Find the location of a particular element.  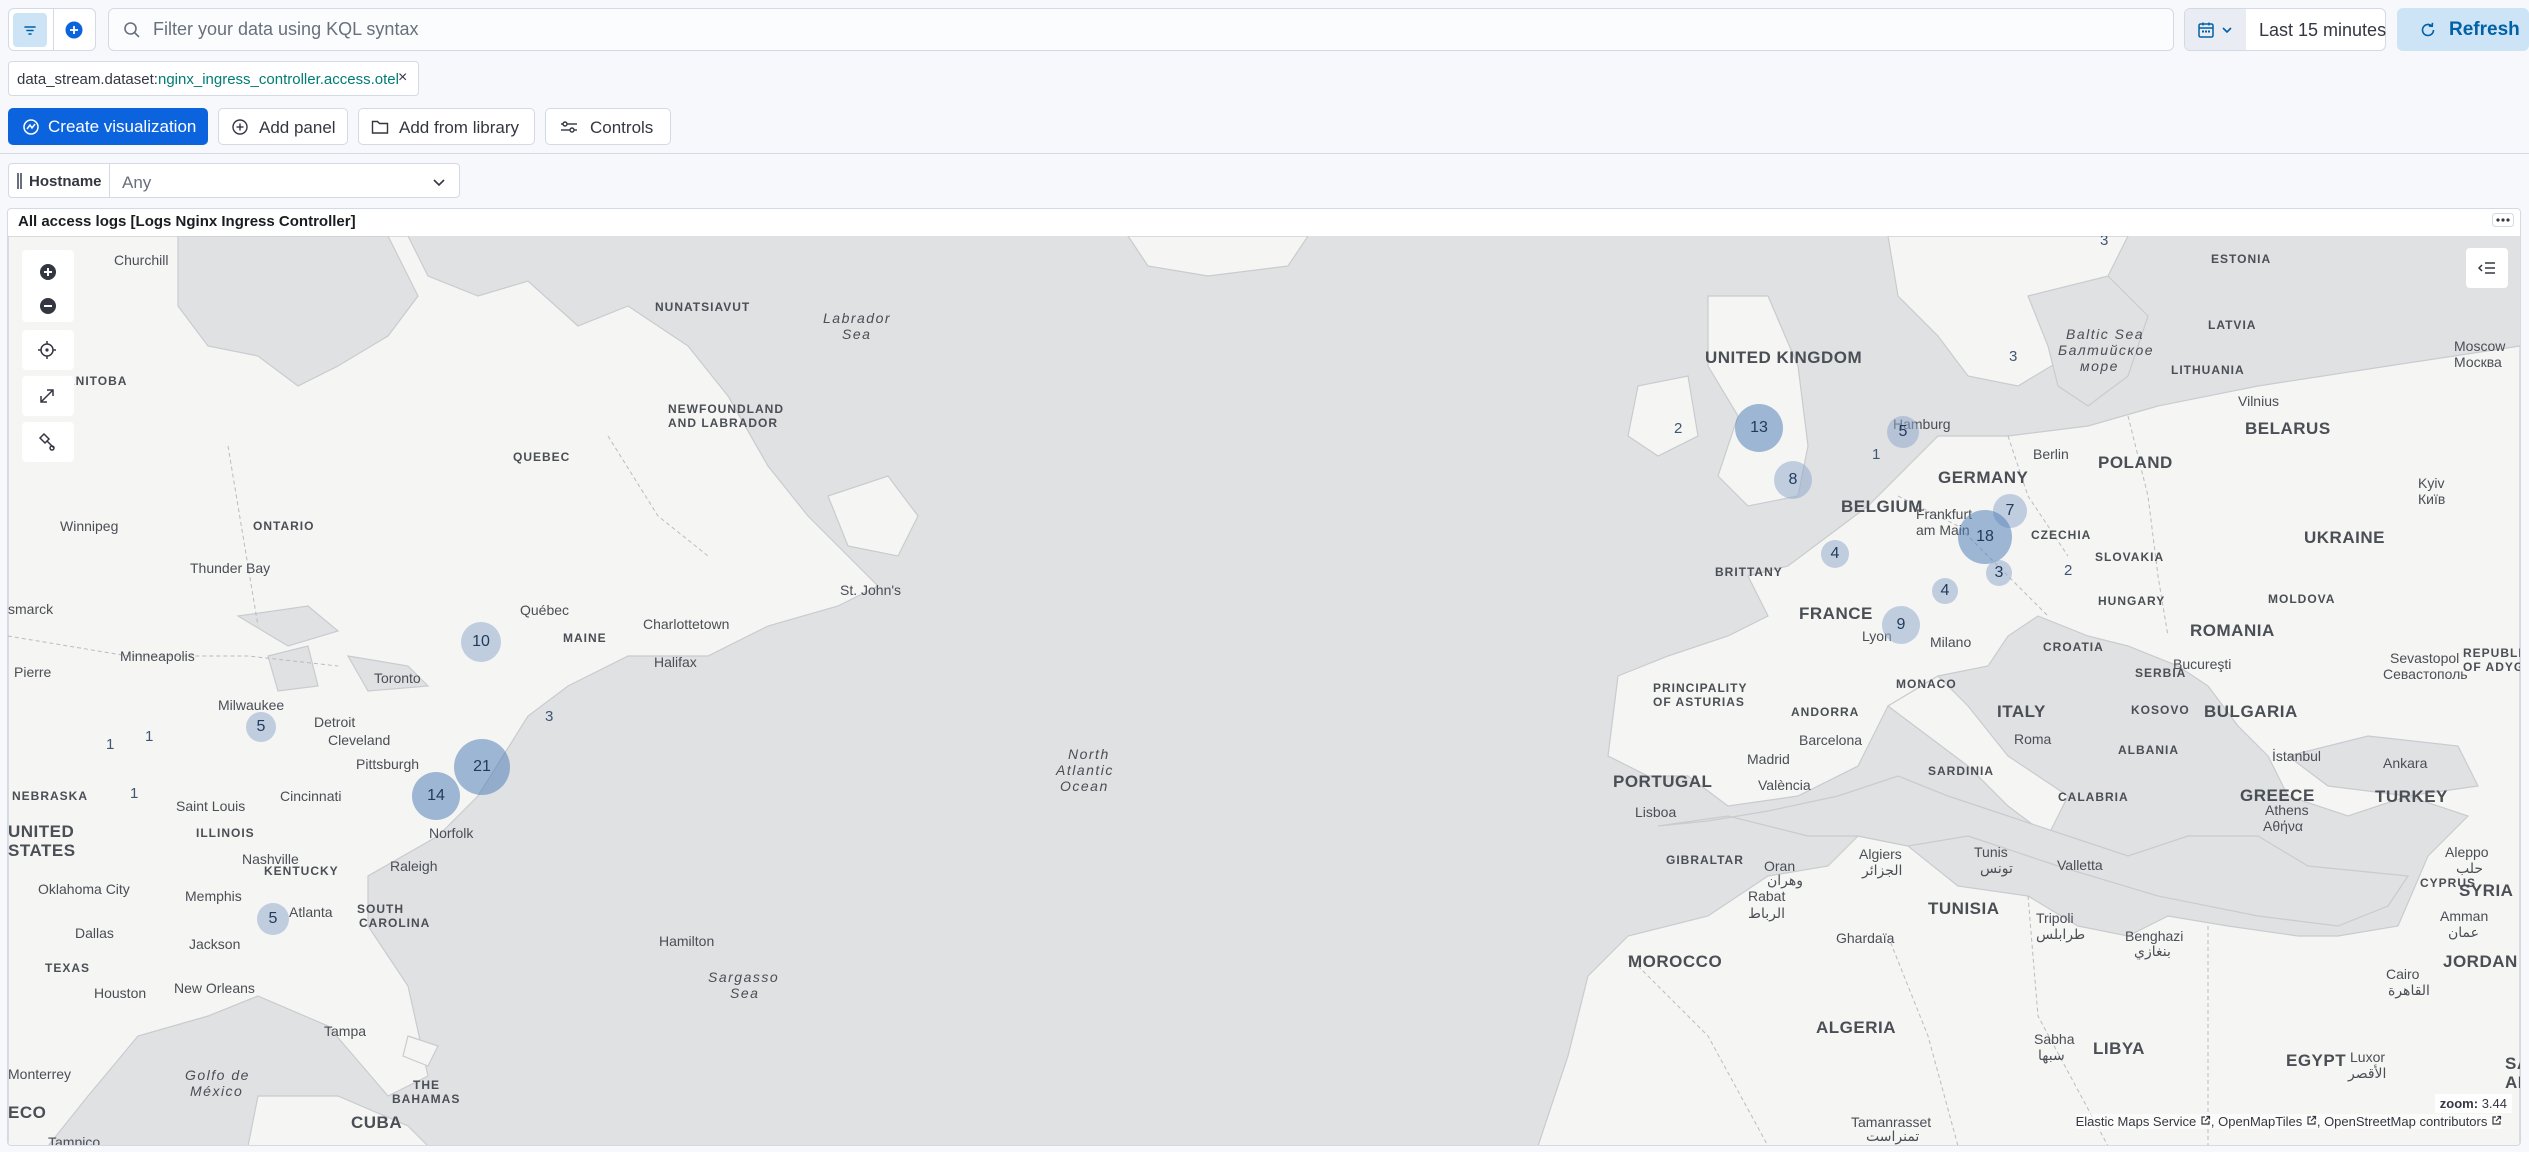

cluster-marker: 21 is located at coordinates (482, 767).